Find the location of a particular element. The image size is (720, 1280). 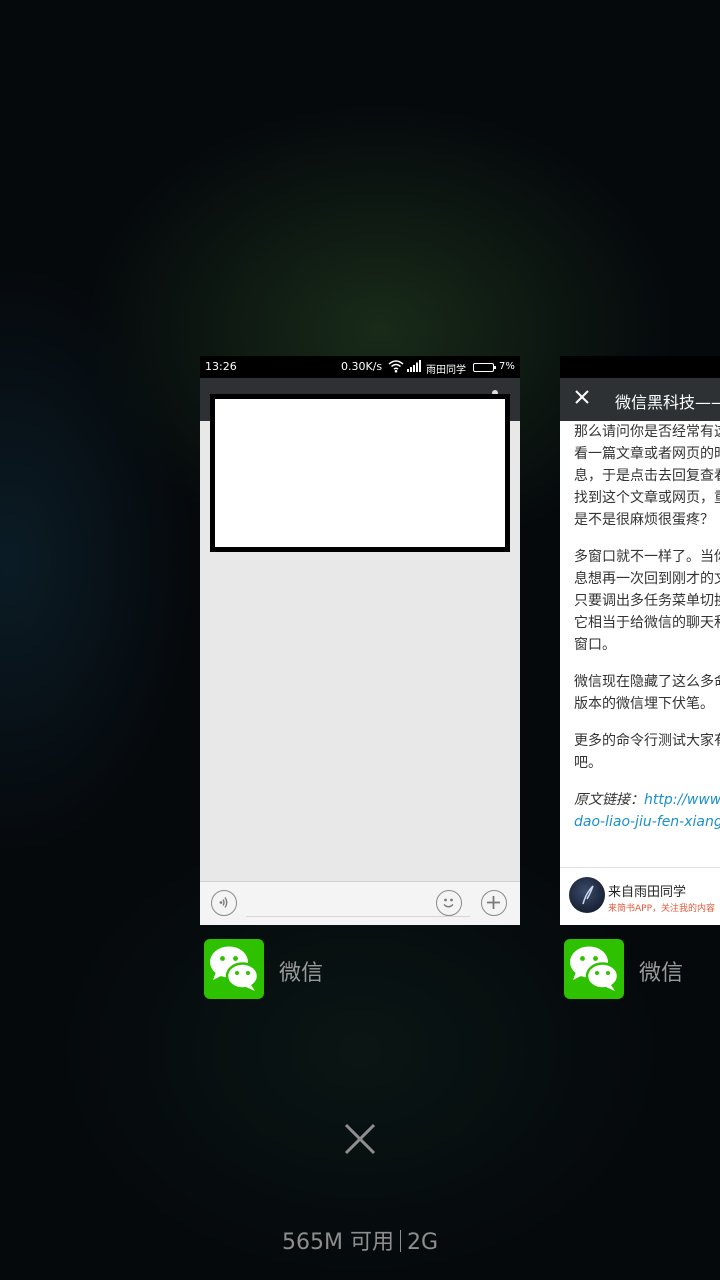

carrier-name: 雨田同学 is located at coordinates (446, 370).